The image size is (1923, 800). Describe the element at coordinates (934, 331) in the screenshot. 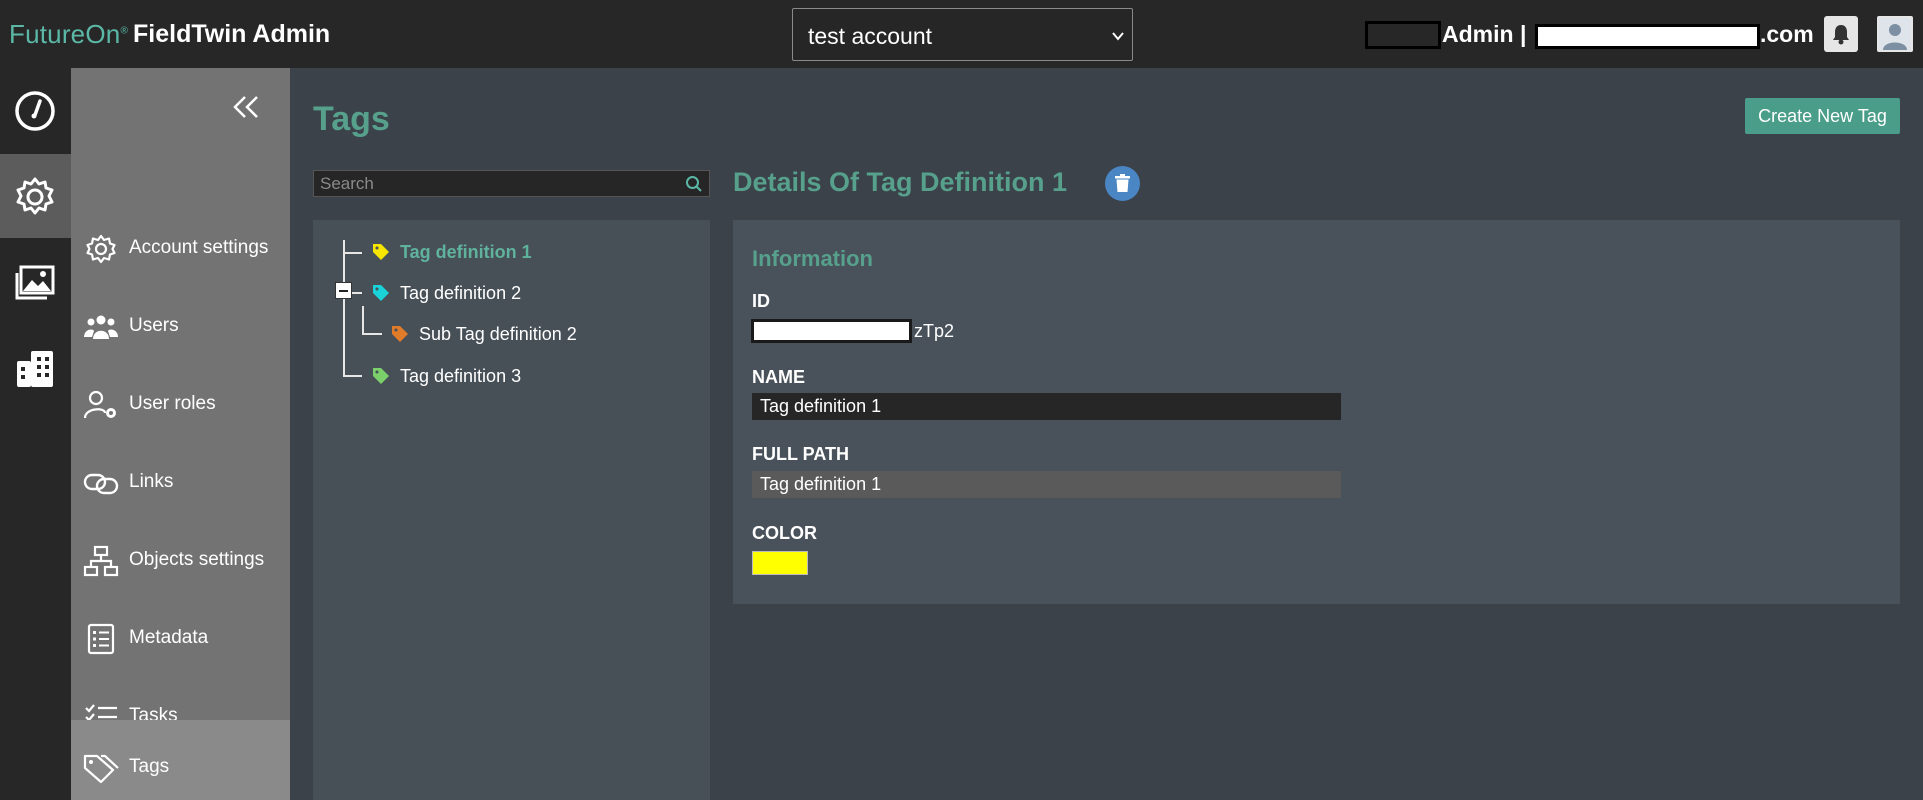

I see `id-value-suffix: zTp2` at that location.